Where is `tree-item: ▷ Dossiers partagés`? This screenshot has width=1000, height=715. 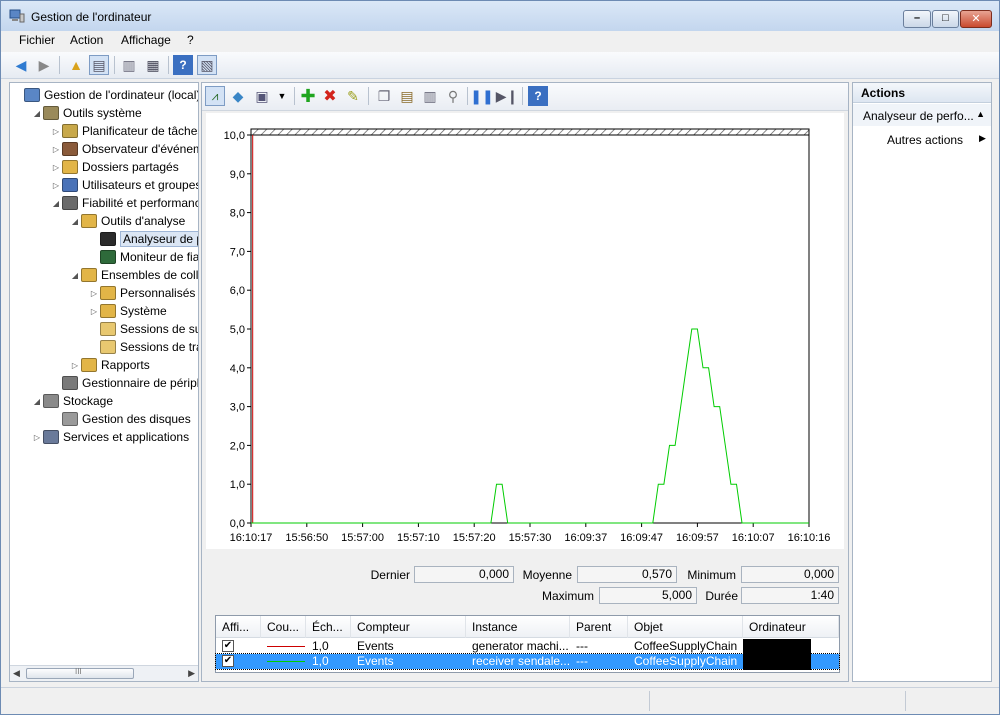
tree-item: ▷ Dossiers partagés is located at coordinates (114, 167).